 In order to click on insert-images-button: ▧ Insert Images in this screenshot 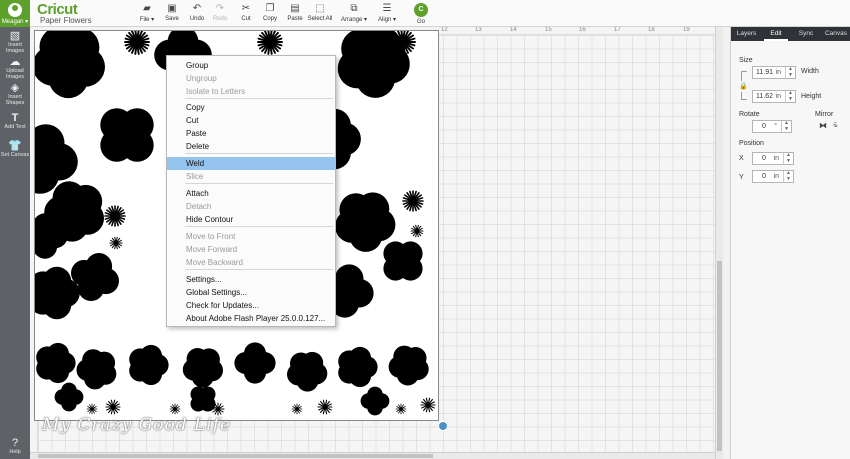, I will do `click(15, 42)`.